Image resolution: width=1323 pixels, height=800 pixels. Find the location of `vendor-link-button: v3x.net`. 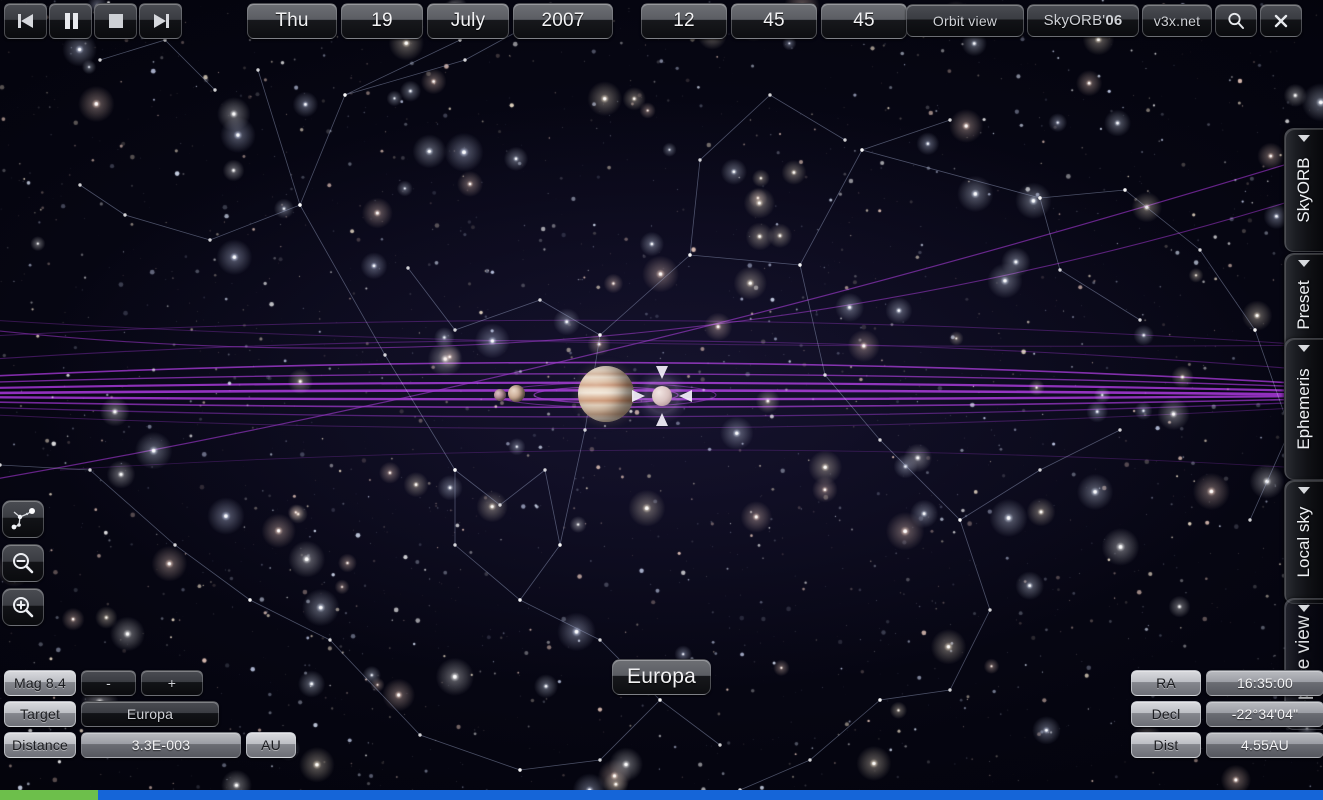

vendor-link-button: v3x.net is located at coordinates (1177, 20).